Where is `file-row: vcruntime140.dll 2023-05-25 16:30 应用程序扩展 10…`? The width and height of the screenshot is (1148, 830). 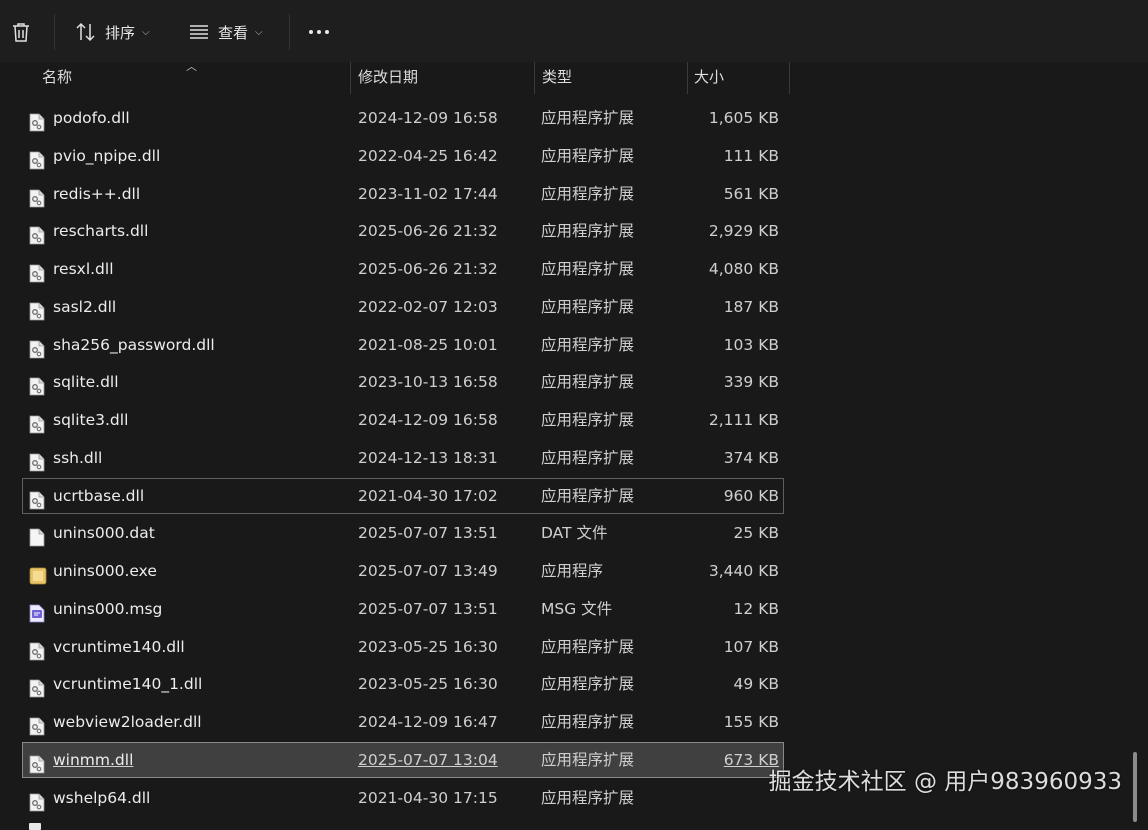
file-row: vcruntime140.dll 2023-05-25 16:30 应用程序扩展 10… is located at coordinates (403, 647).